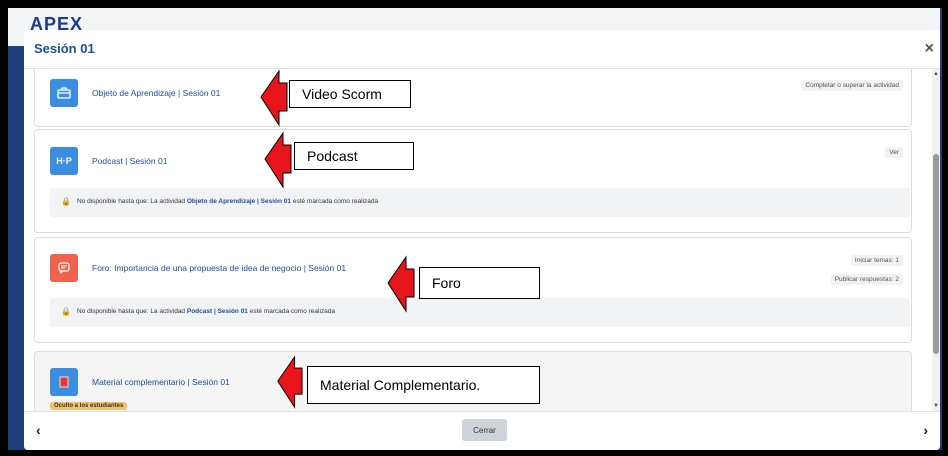 The image size is (948, 456). I want to click on activity-link: Podcast | Sesión 01, so click(129, 161).